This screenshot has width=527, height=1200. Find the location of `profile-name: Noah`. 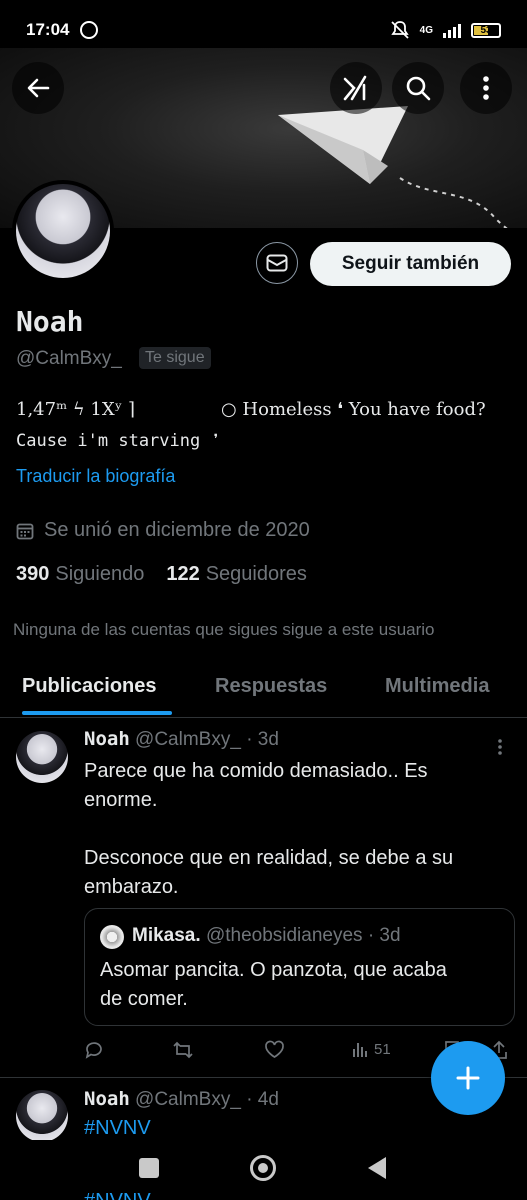

profile-name: Noah is located at coordinates (50, 321).